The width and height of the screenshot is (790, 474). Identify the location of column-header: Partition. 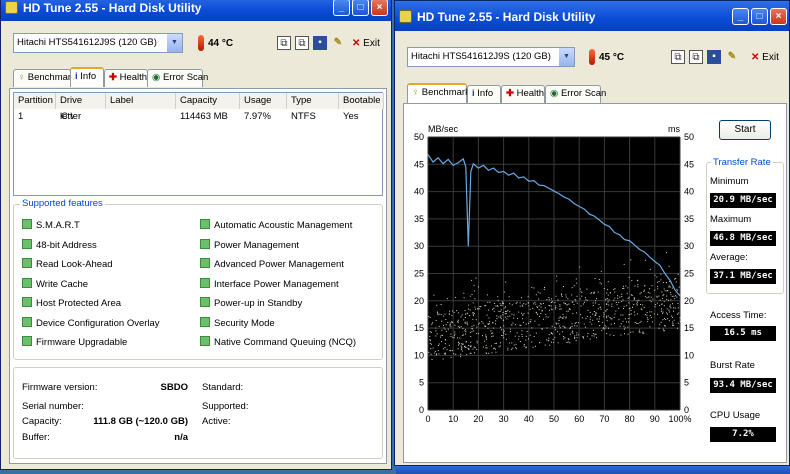
(35, 101).